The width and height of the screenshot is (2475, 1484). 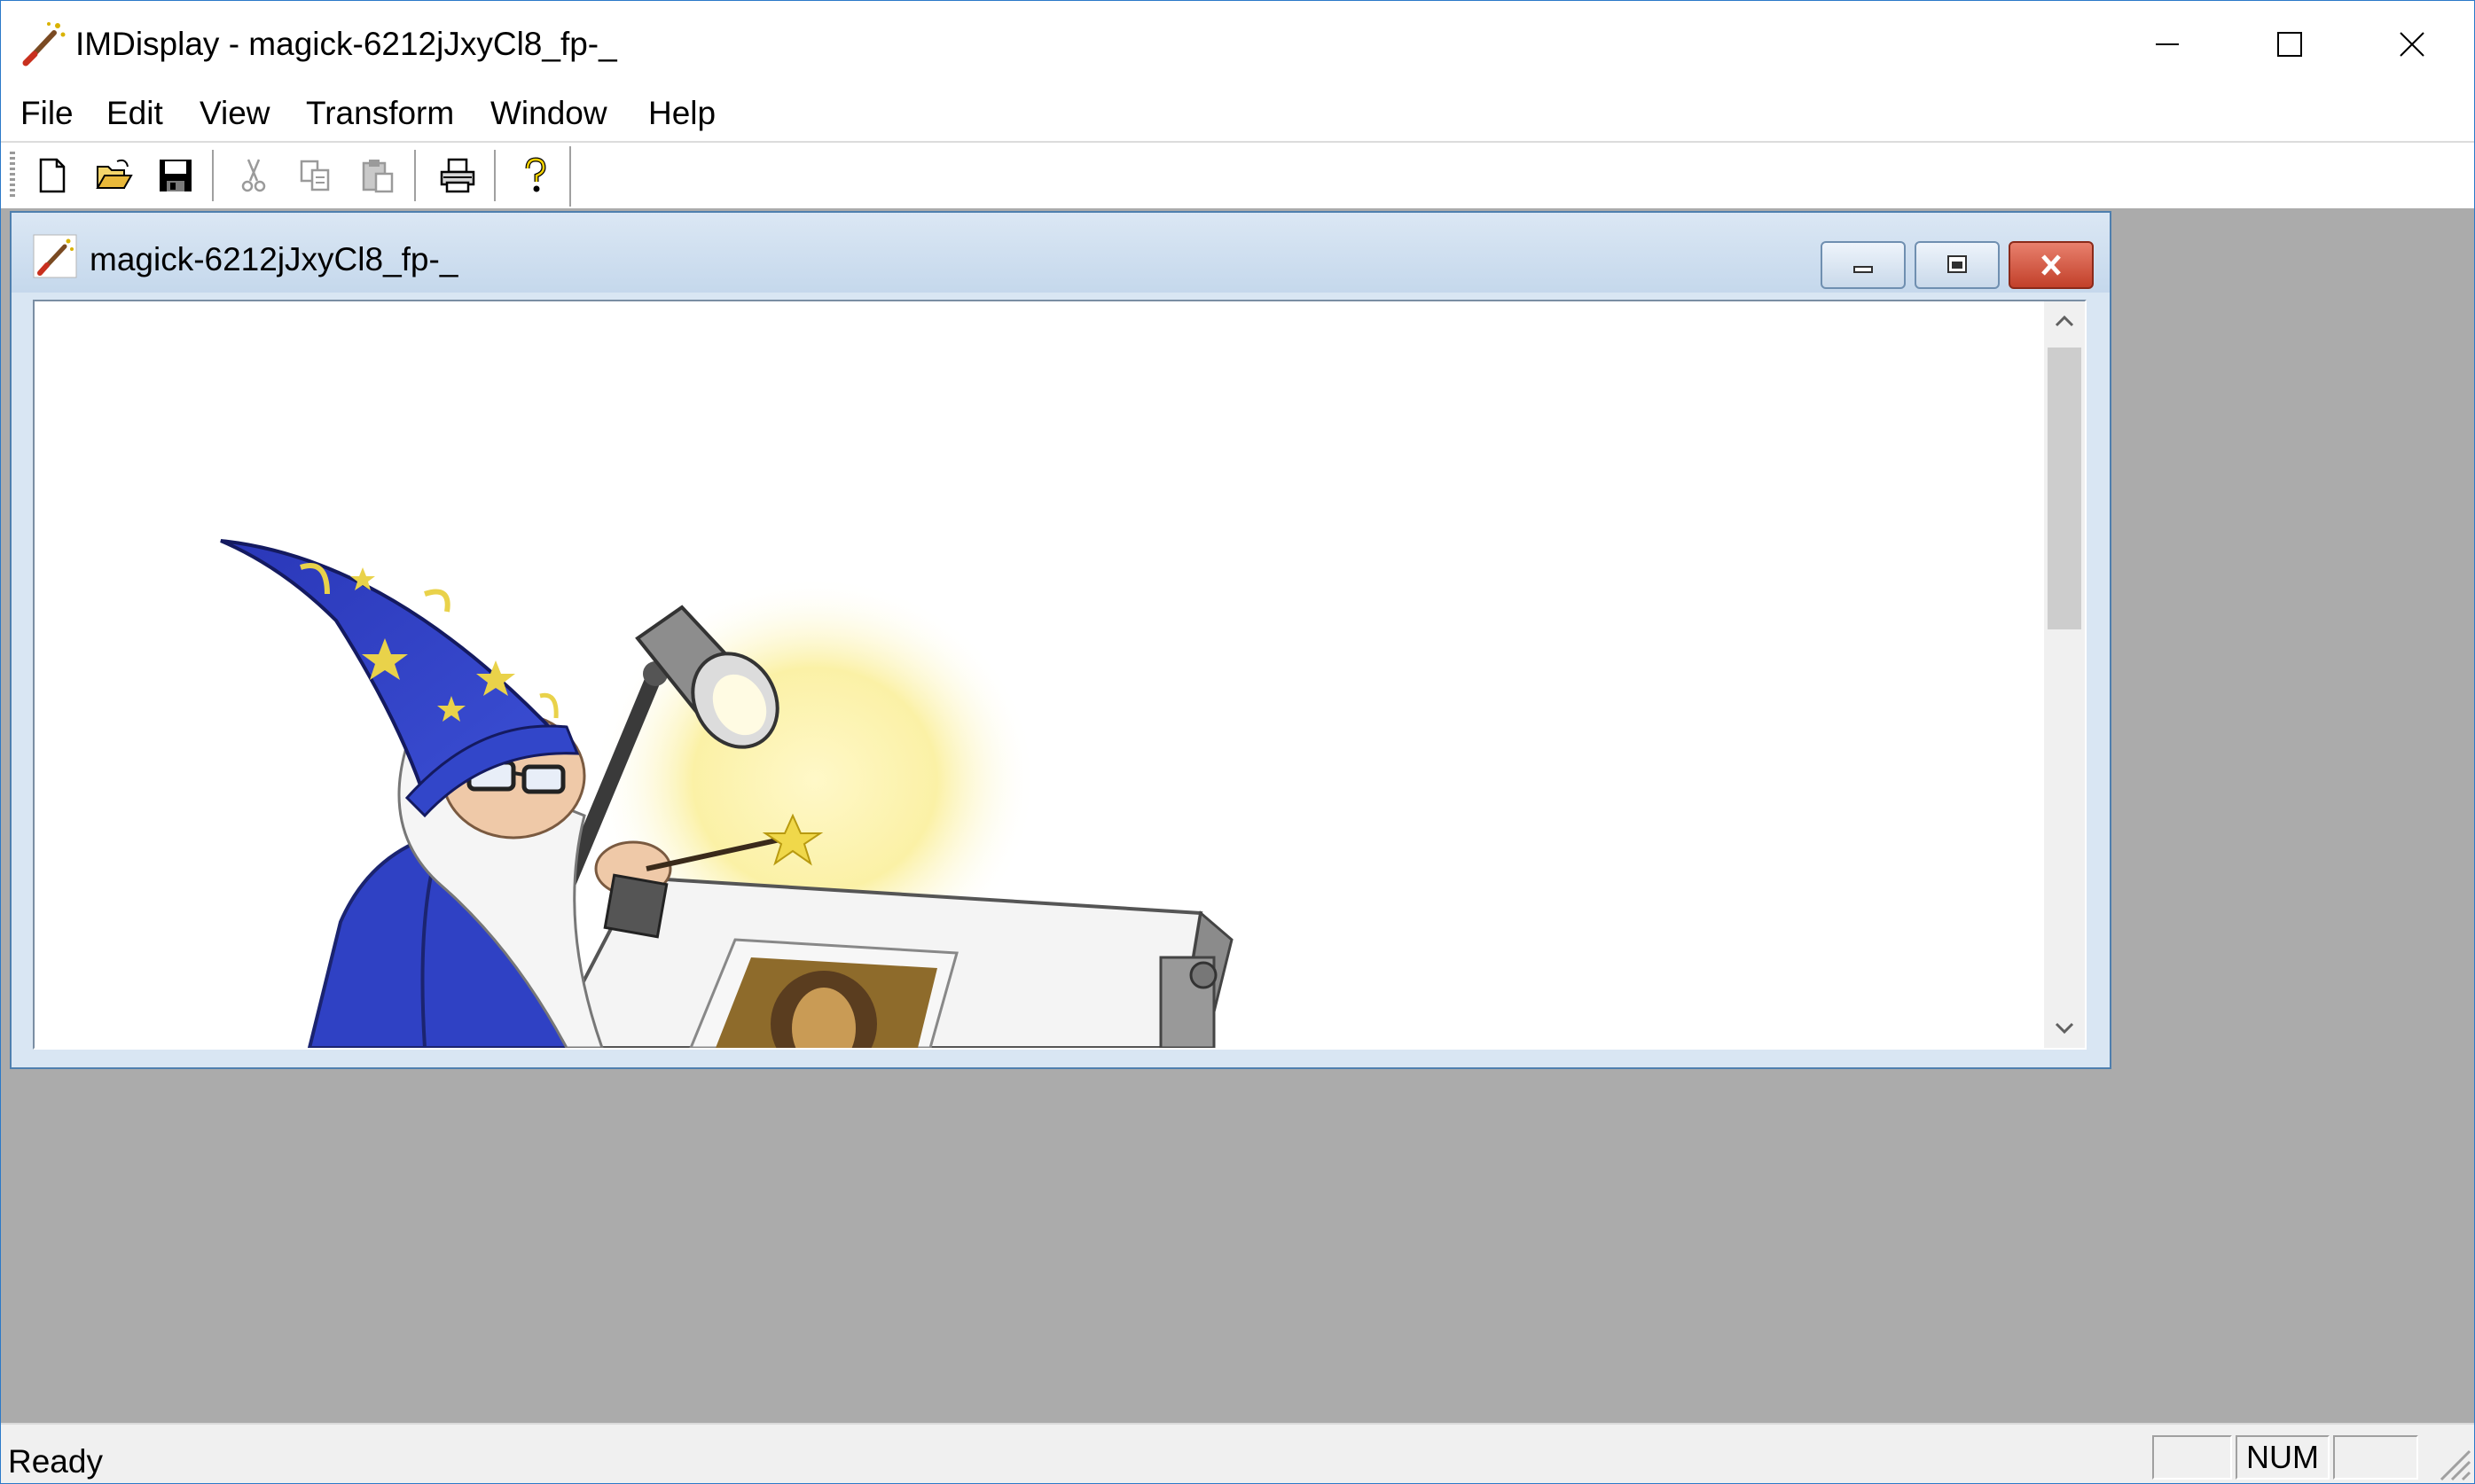 I want to click on document-minimize-button, so click(x=1863, y=265).